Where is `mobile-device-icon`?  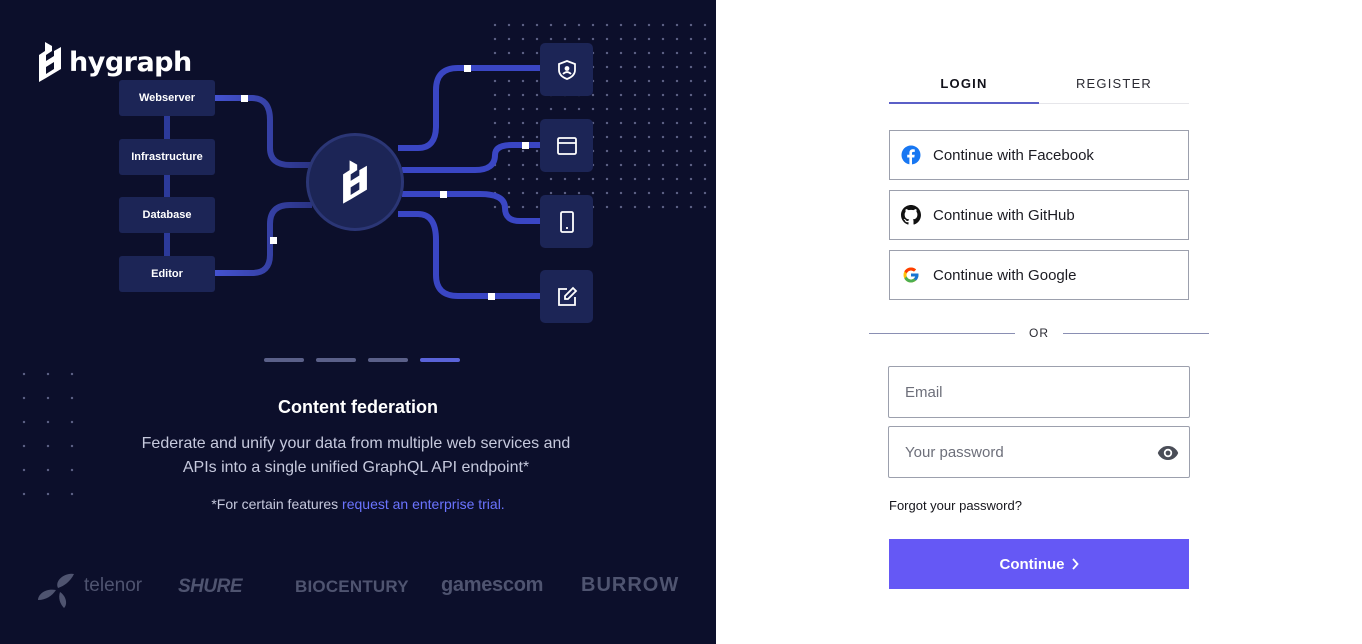
mobile-device-icon is located at coordinates (566, 221).